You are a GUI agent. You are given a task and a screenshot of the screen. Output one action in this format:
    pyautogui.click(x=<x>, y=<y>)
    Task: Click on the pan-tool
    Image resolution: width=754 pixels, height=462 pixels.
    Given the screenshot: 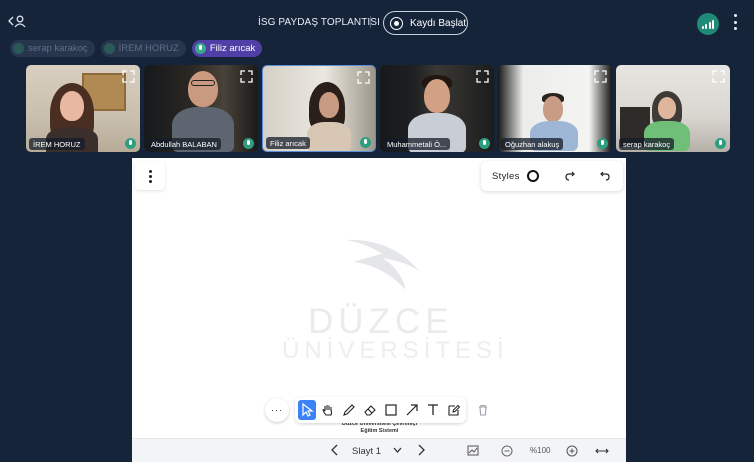 What is the action you would take?
    pyautogui.click(x=328, y=410)
    